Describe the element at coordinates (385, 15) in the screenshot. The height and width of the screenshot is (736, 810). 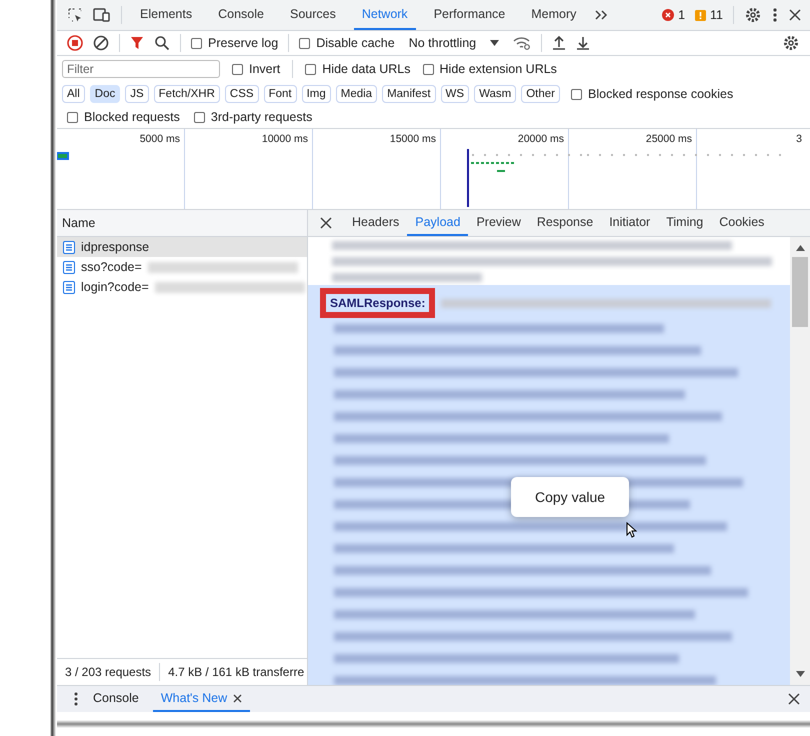
I see `panel-tab: Network` at that location.